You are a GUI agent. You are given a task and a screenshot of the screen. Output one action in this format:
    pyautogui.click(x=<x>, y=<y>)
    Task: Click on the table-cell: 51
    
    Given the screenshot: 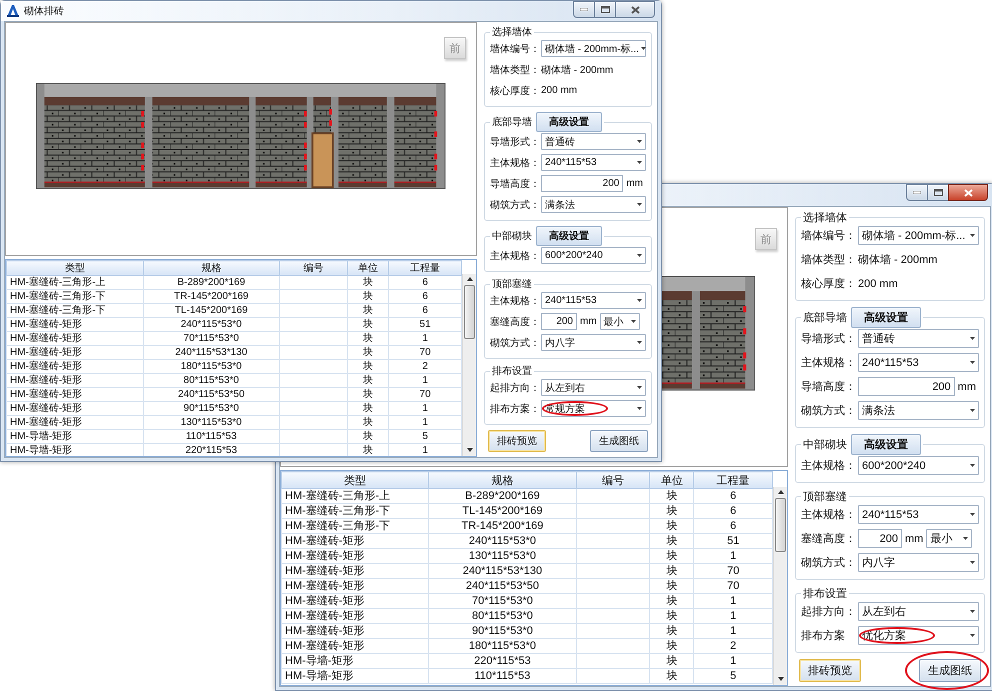 What is the action you would take?
    pyautogui.click(x=733, y=541)
    